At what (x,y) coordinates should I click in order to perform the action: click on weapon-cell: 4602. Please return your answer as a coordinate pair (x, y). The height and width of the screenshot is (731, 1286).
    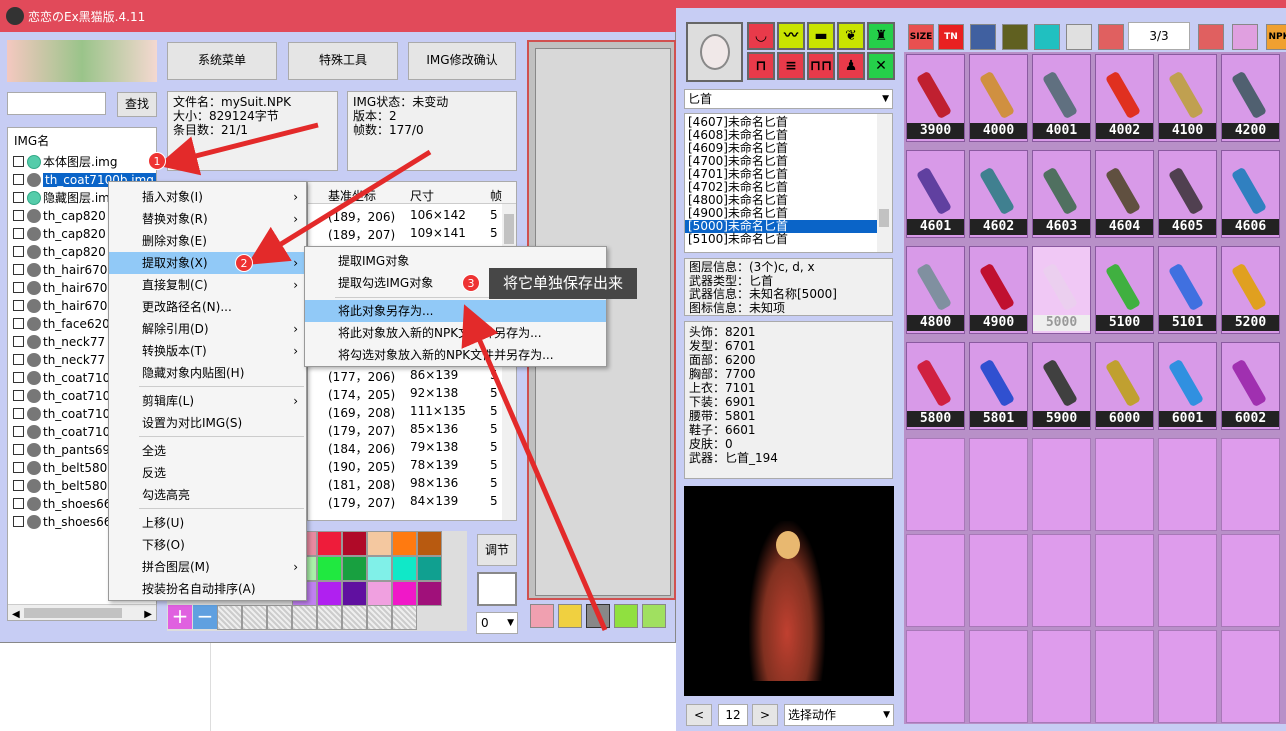
    Looking at the image, I should click on (998, 194).